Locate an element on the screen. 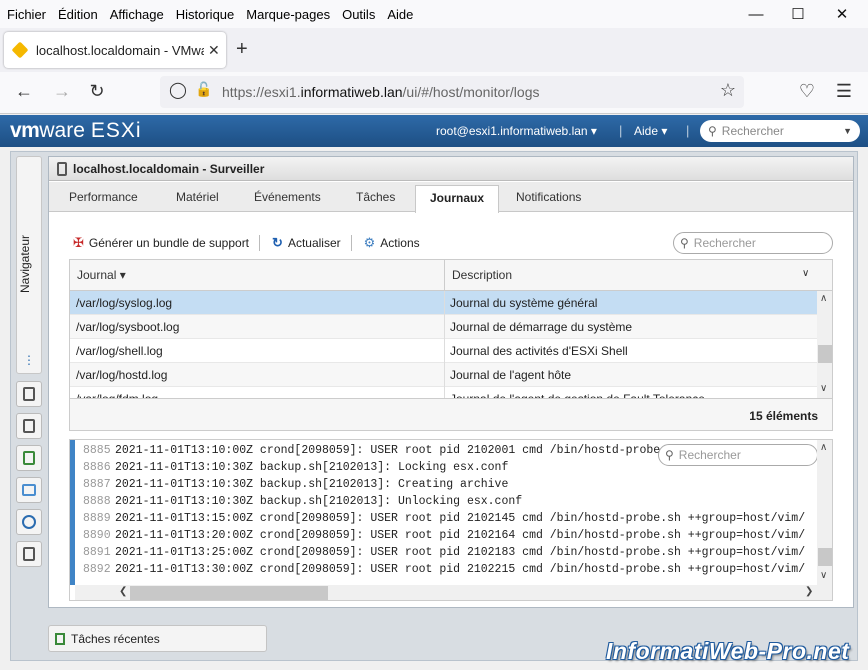  tab-notifications: Notifications is located at coordinates (548, 197).